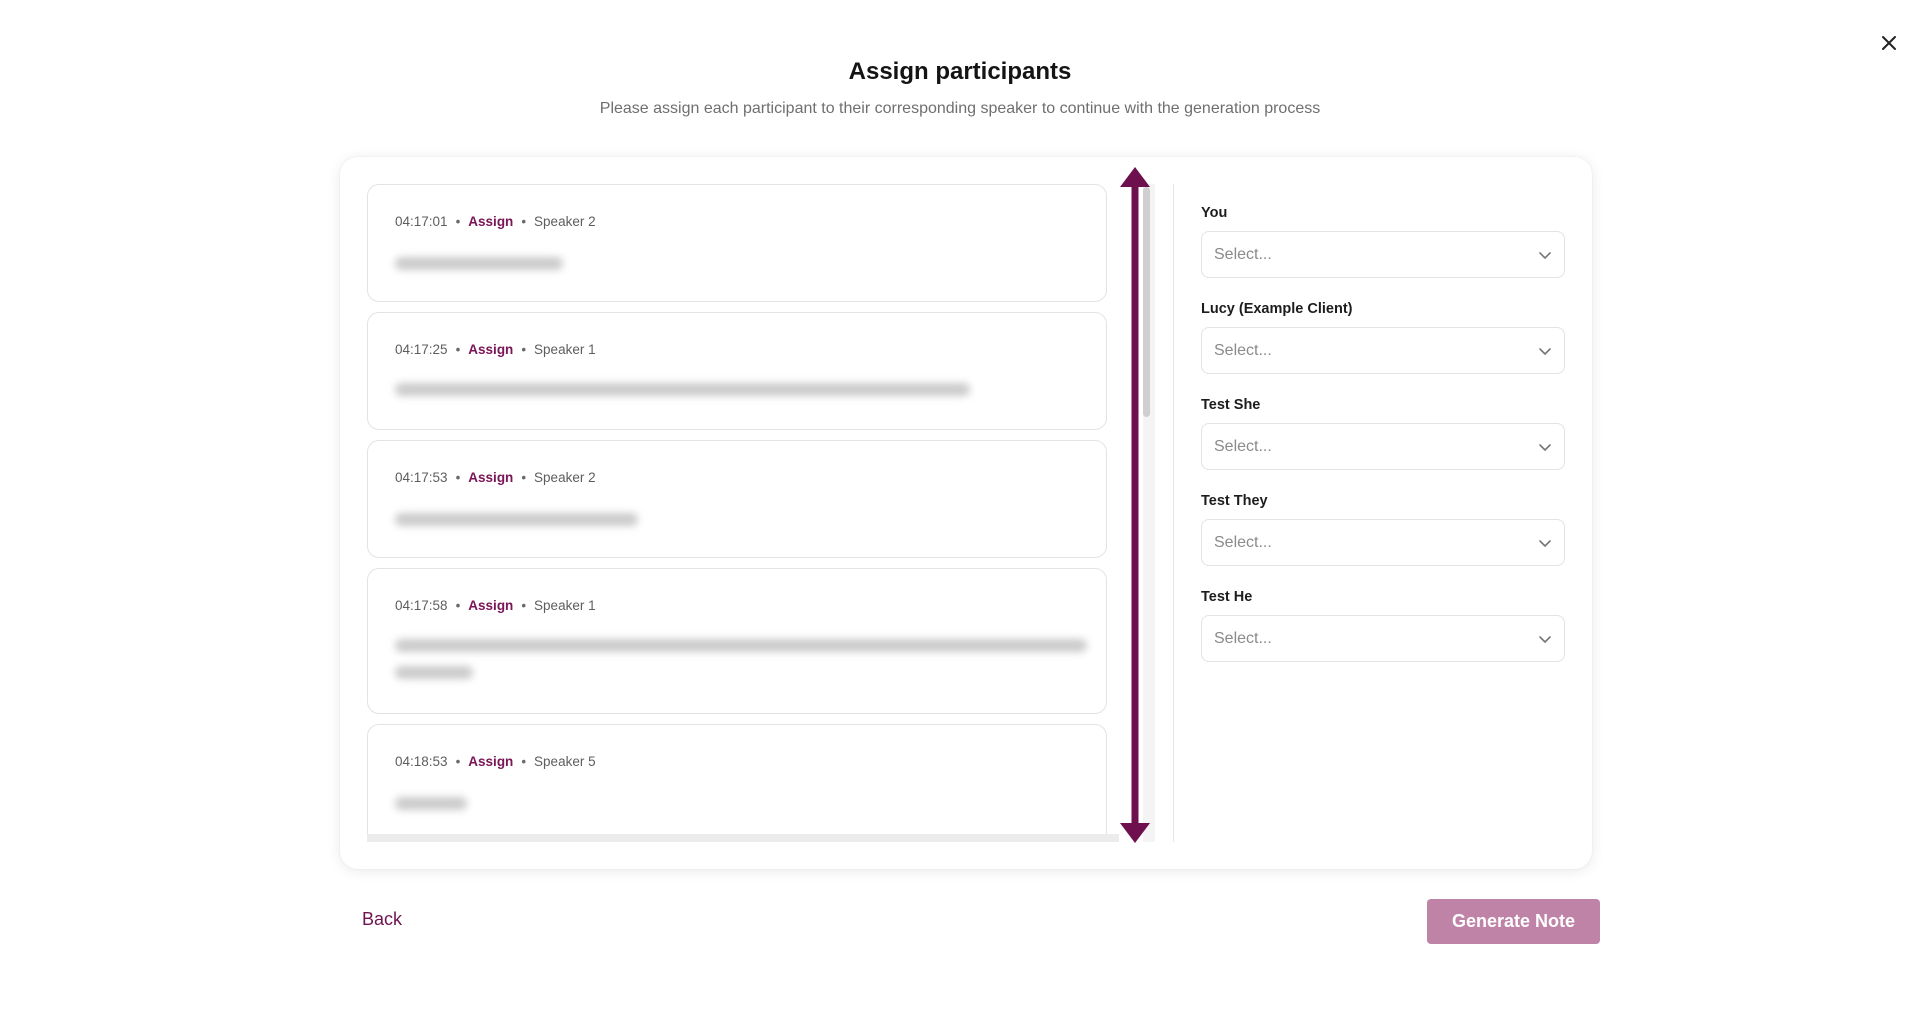 This screenshot has width=1920, height=1009. I want to click on transcript-segment: 04:17:25 • Assign • Speaker 1, so click(737, 371).